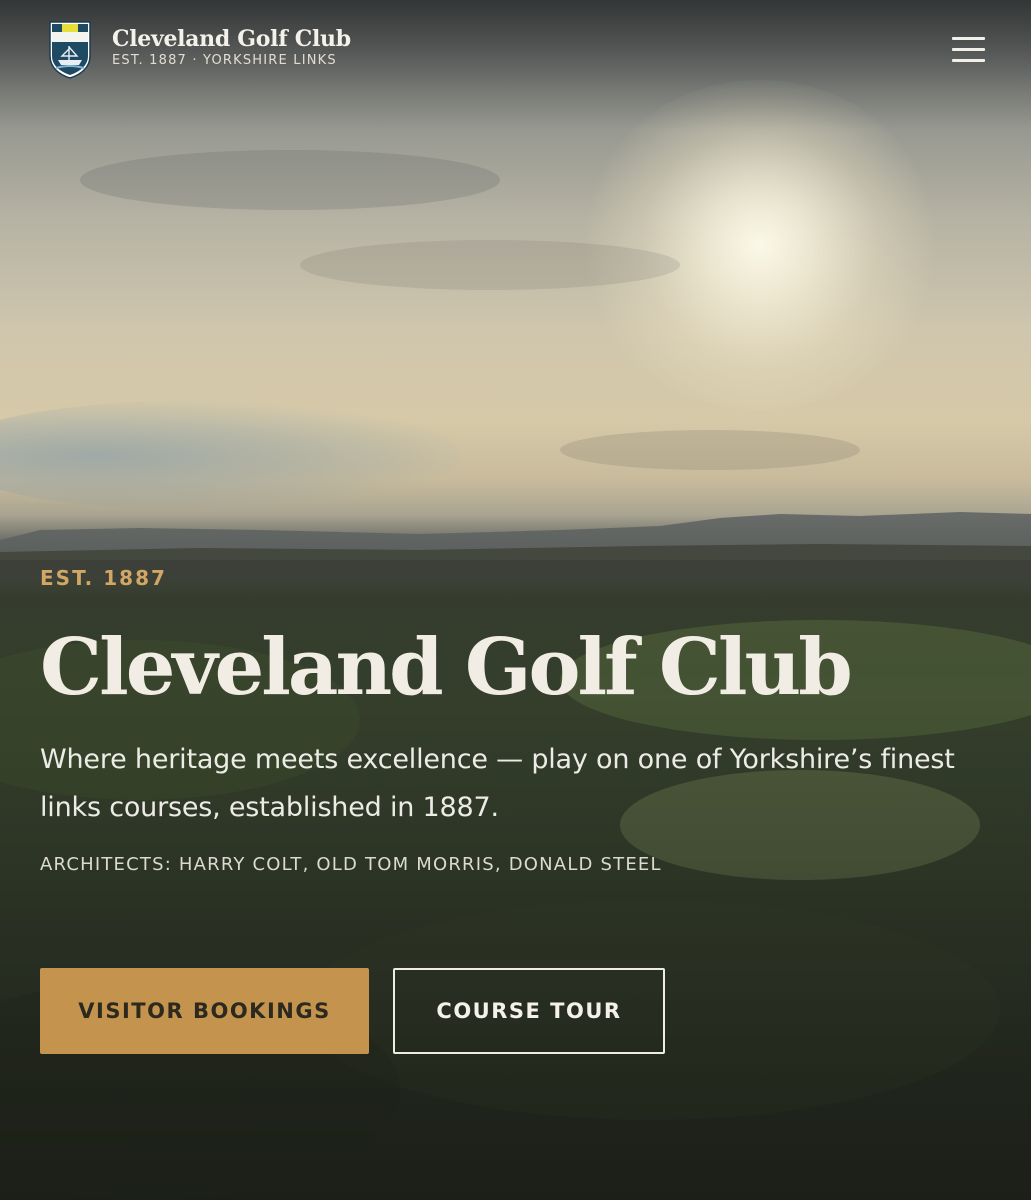 The image size is (1031, 1200). I want to click on hero-cta-row: VISITOR BOOKINGS COURSE TOUR, so click(352, 1011).